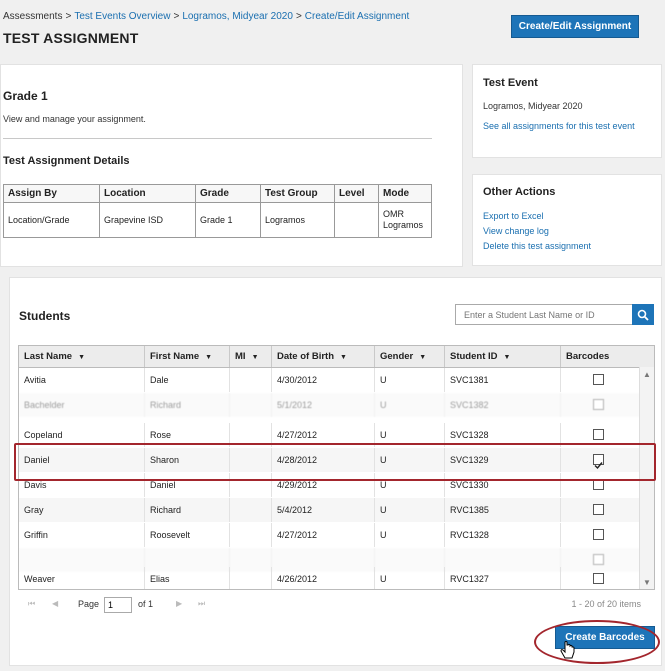  What do you see at coordinates (66, 161) in the screenshot?
I see `details-title: Test Assignment Details` at bounding box center [66, 161].